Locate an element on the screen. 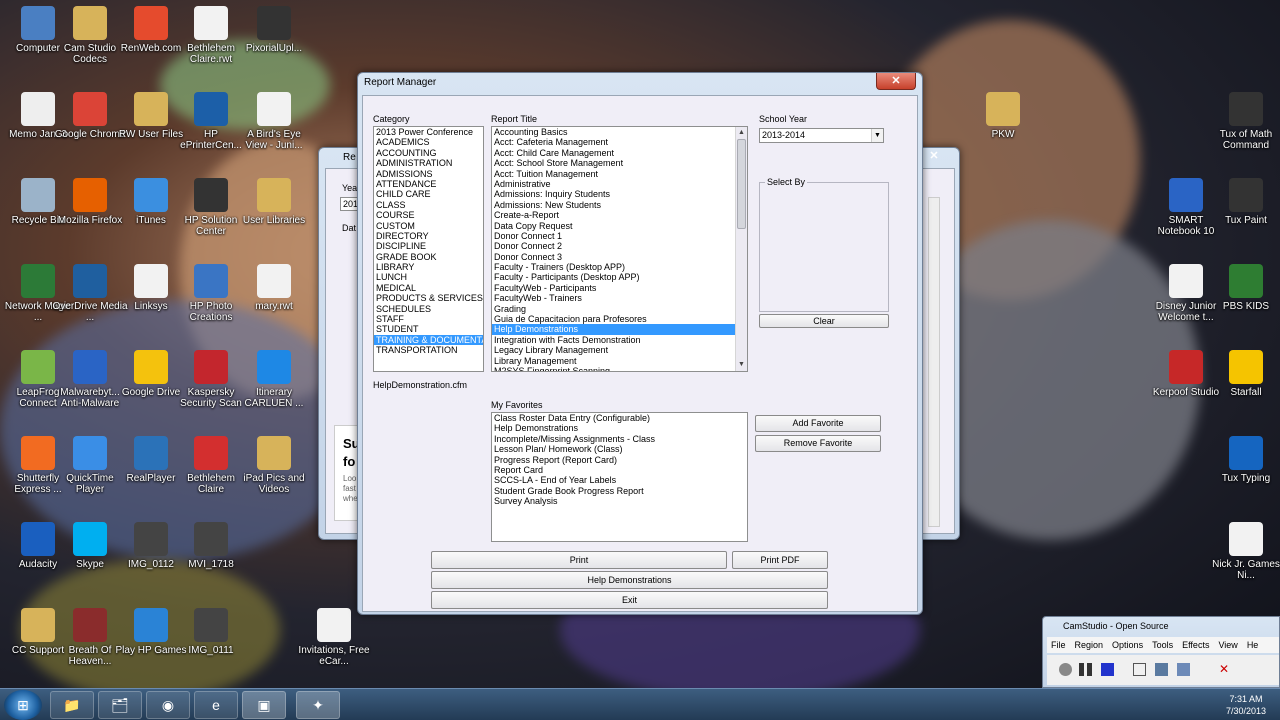  remove-favorite-button: Remove Favorite is located at coordinates (818, 443).